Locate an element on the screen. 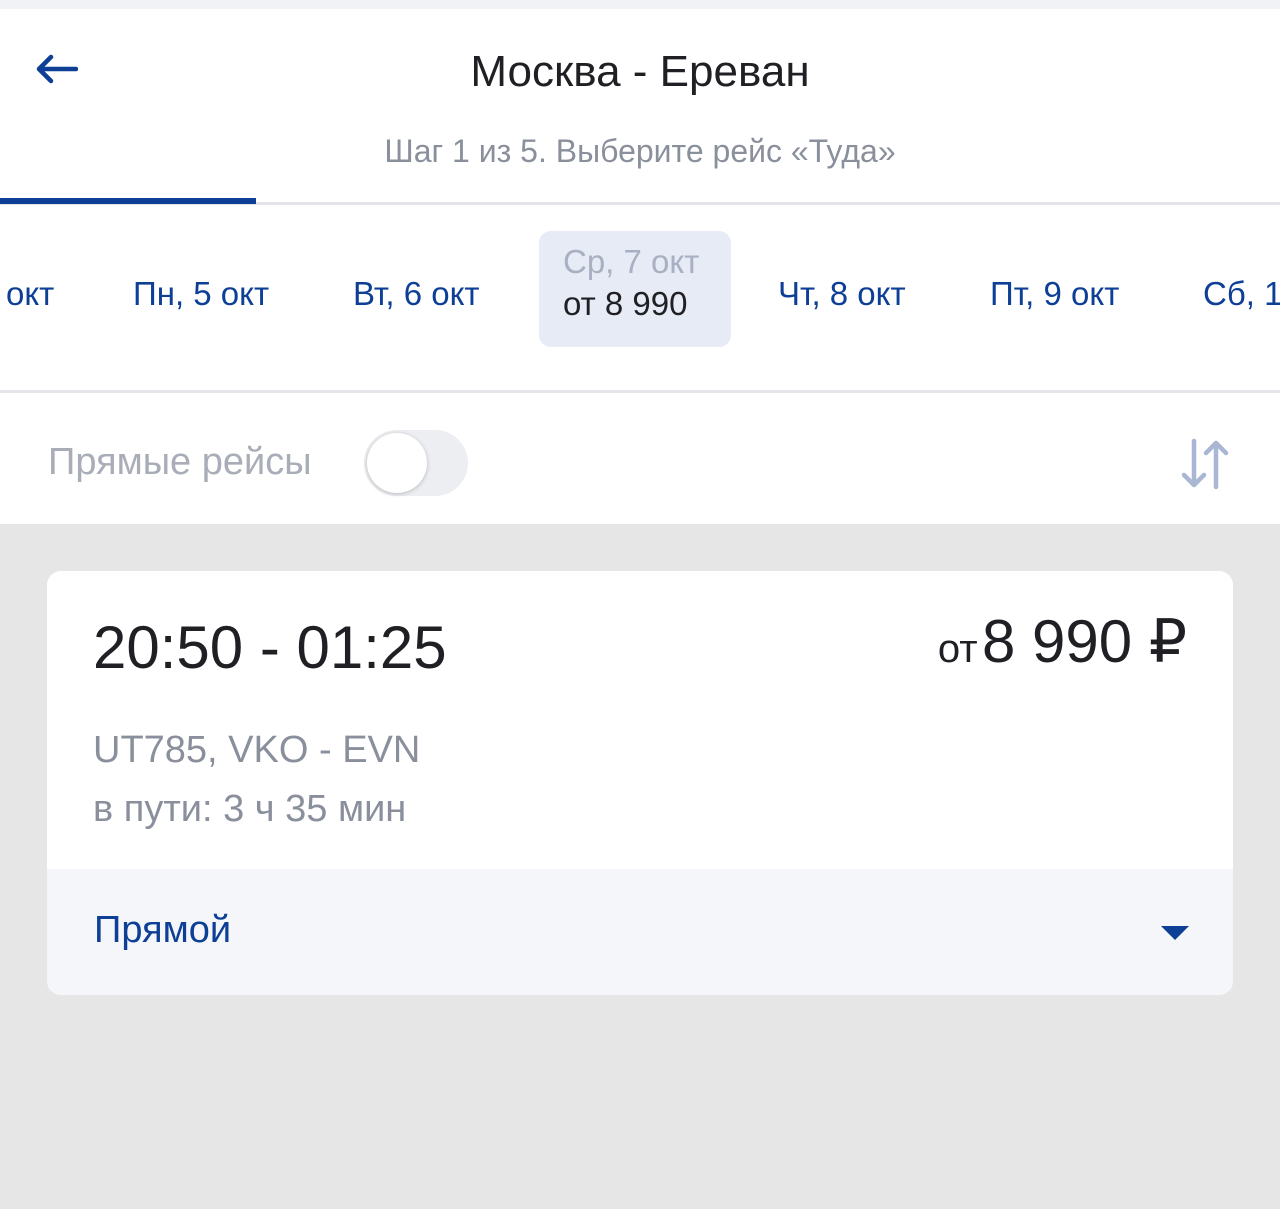  stops-label: Прямой is located at coordinates (163, 930).